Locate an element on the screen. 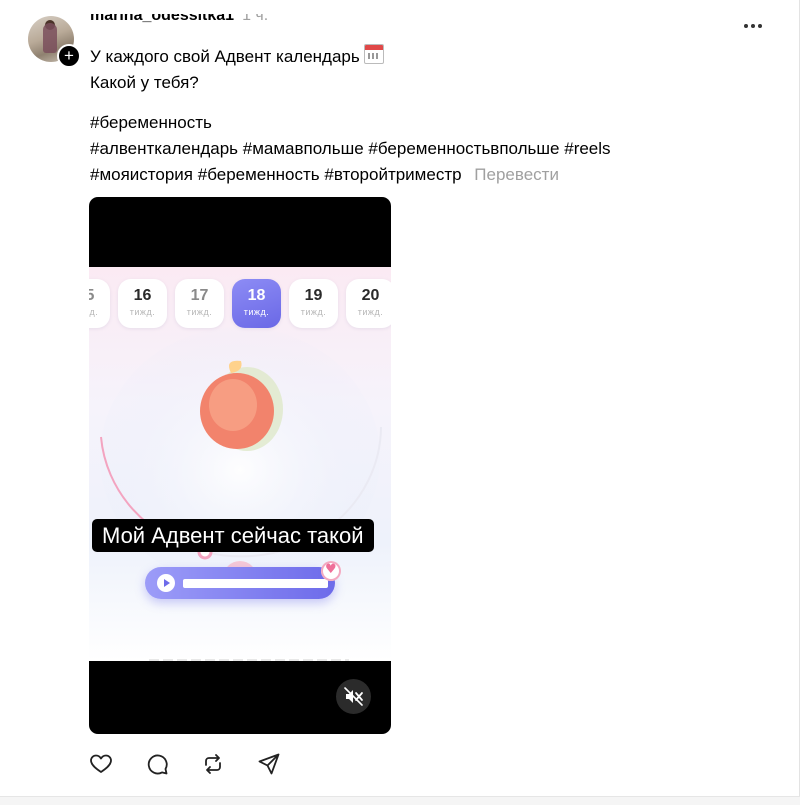 This screenshot has height=805, width=800. follow-plus-button: + is located at coordinates (69, 56).